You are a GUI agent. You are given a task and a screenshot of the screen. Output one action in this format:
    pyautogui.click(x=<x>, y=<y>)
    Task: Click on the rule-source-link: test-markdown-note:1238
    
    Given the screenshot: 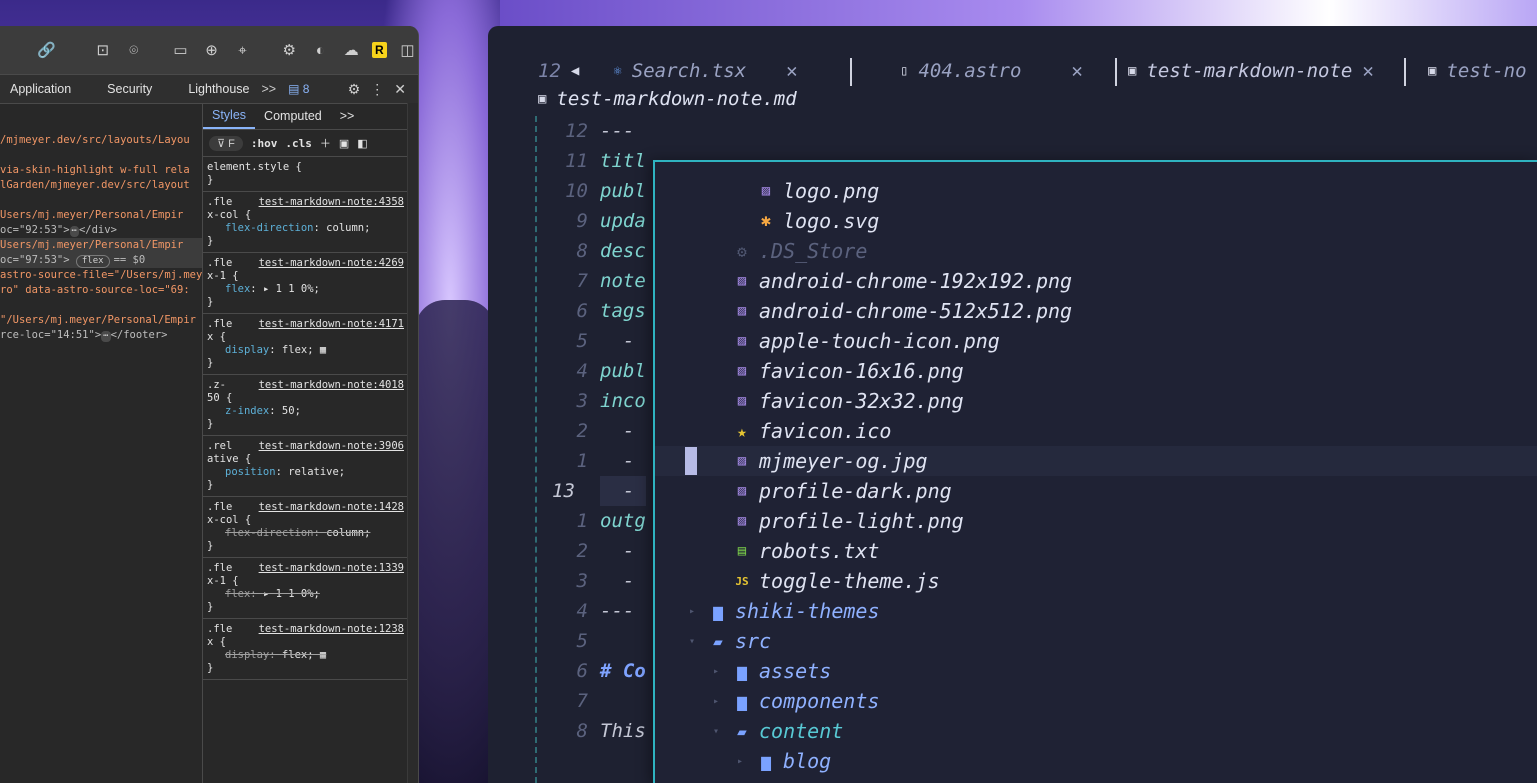 What is the action you would take?
    pyautogui.click(x=331, y=629)
    